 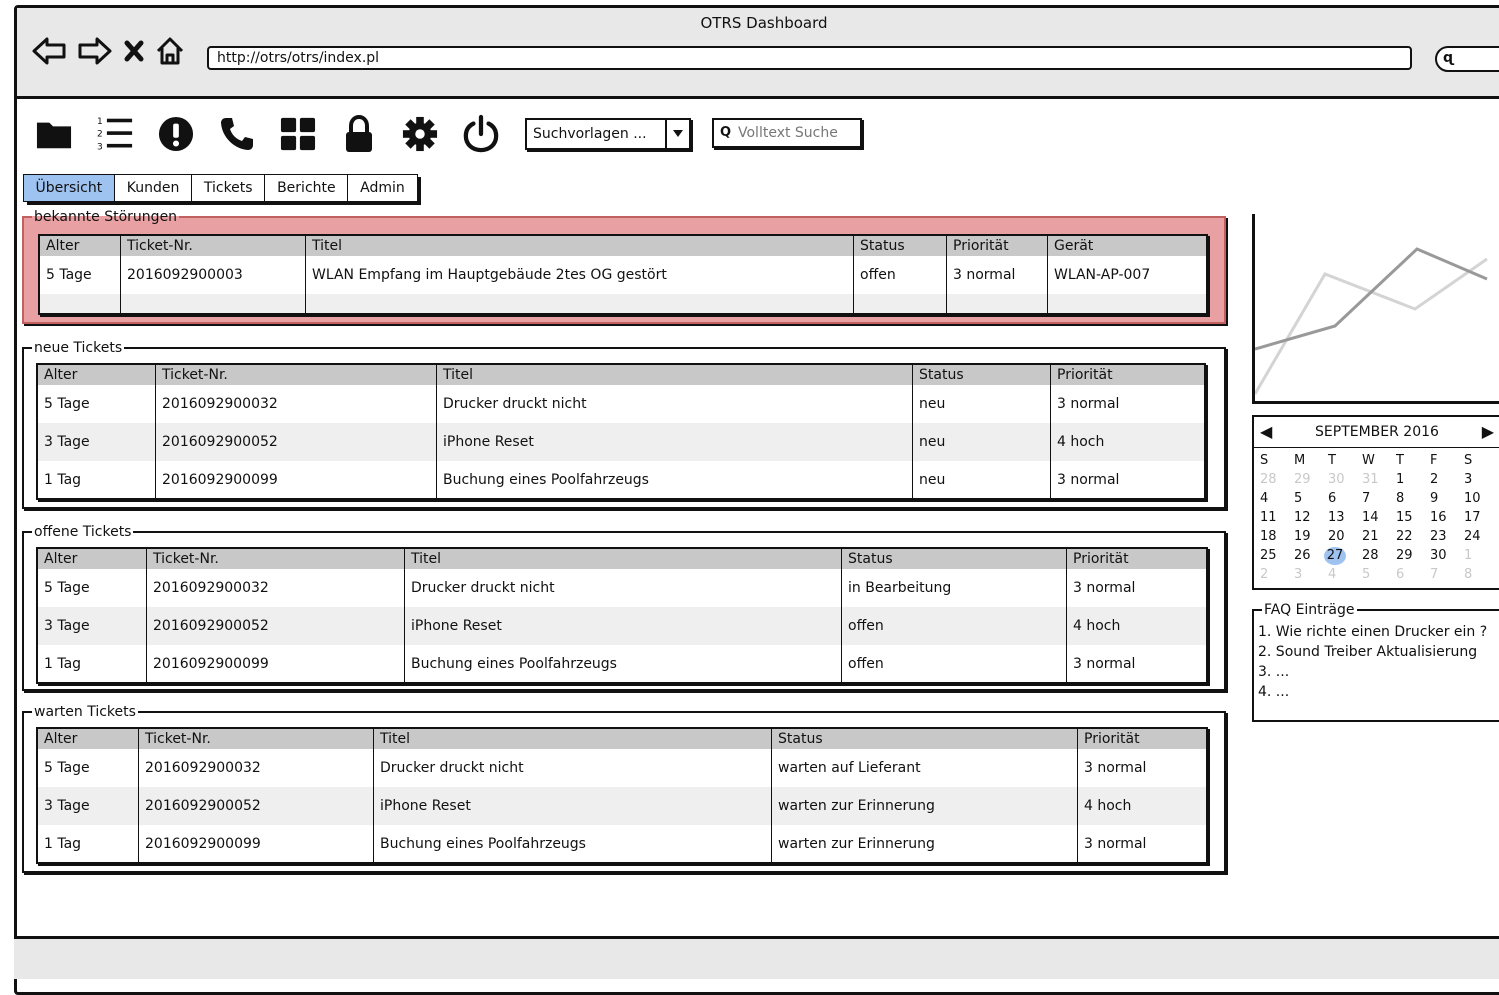 What do you see at coordinates (153, 188) in the screenshot?
I see `tab-kunden: Kunden` at bounding box center [153, 188].